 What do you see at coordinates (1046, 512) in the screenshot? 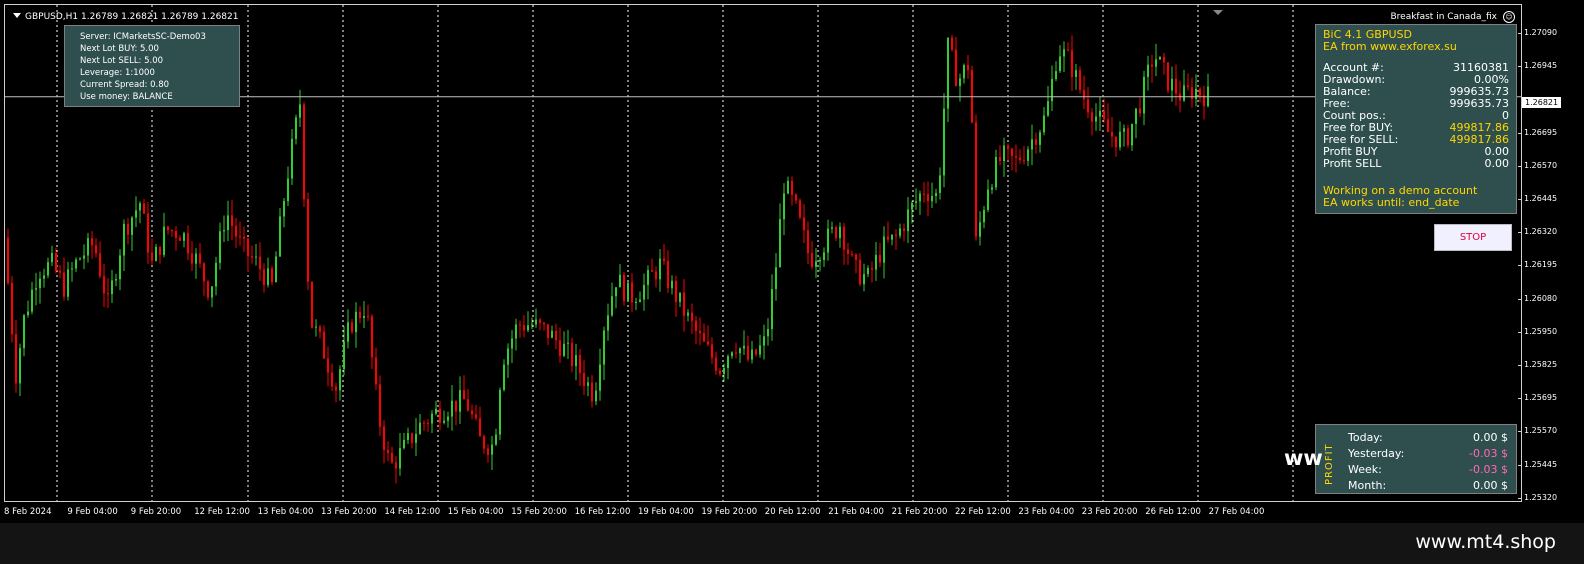
I see `time-label: 23 Feb 04:00` at bounding box center [1046, 512].